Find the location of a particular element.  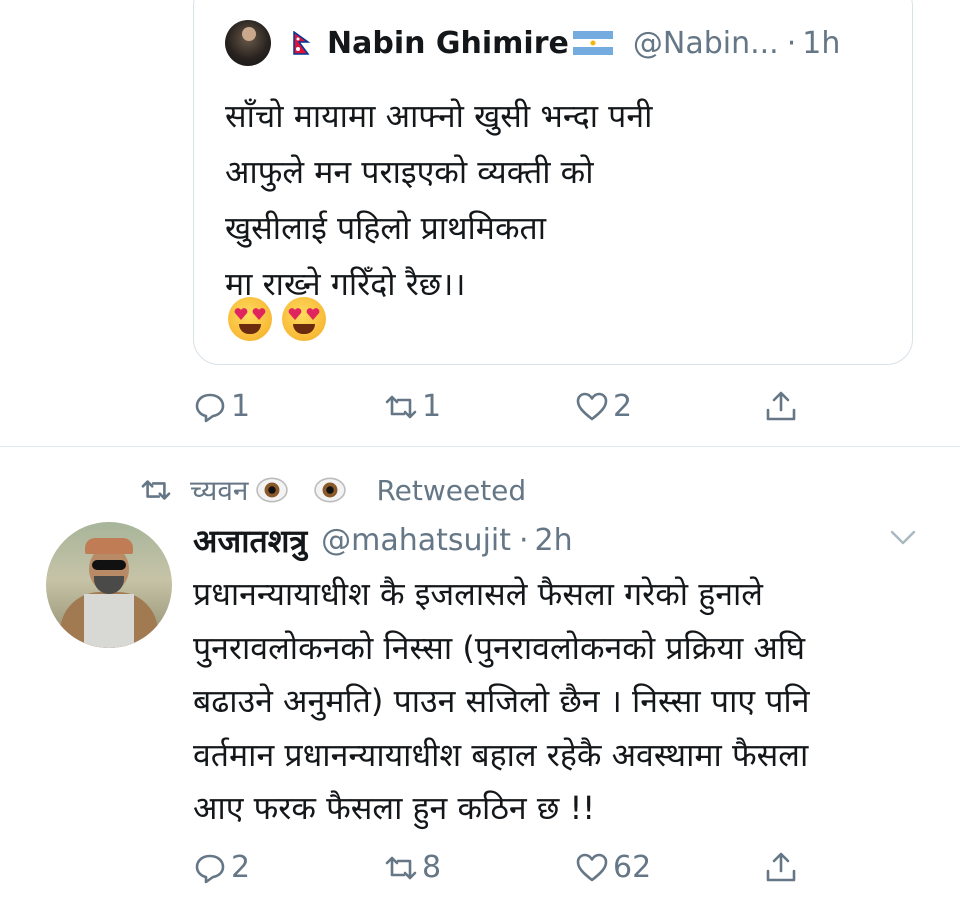

retweet-button: 8 is located at coordinates (412, 867).